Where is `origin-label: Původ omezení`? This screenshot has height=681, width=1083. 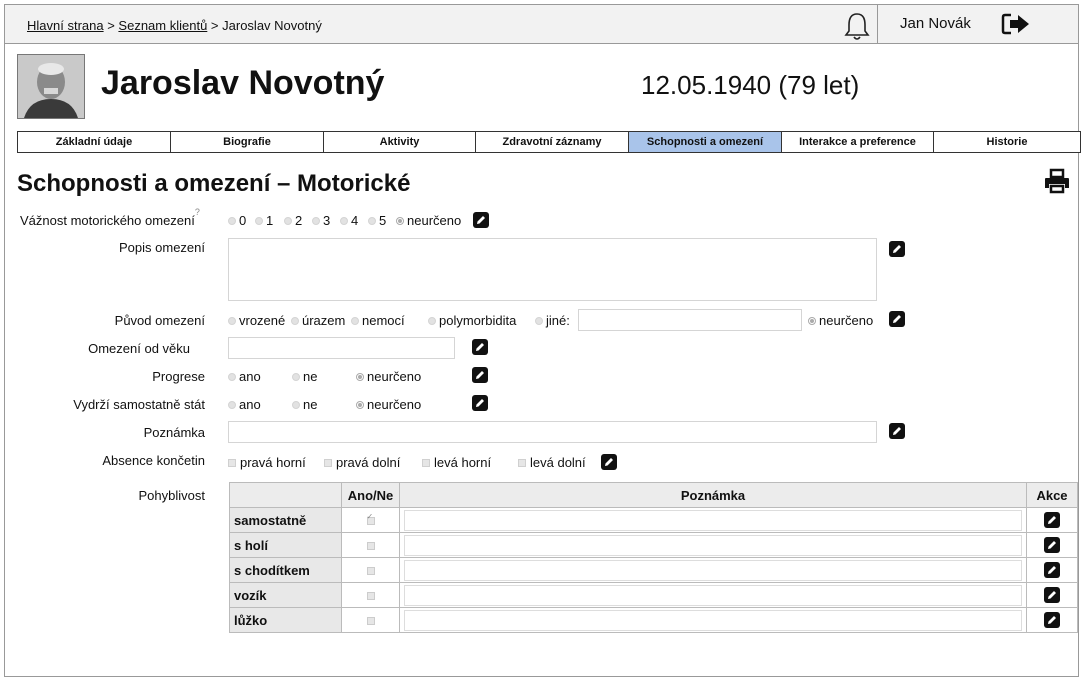 origin-label: Původ omezení is located at coordinates (159, 320).